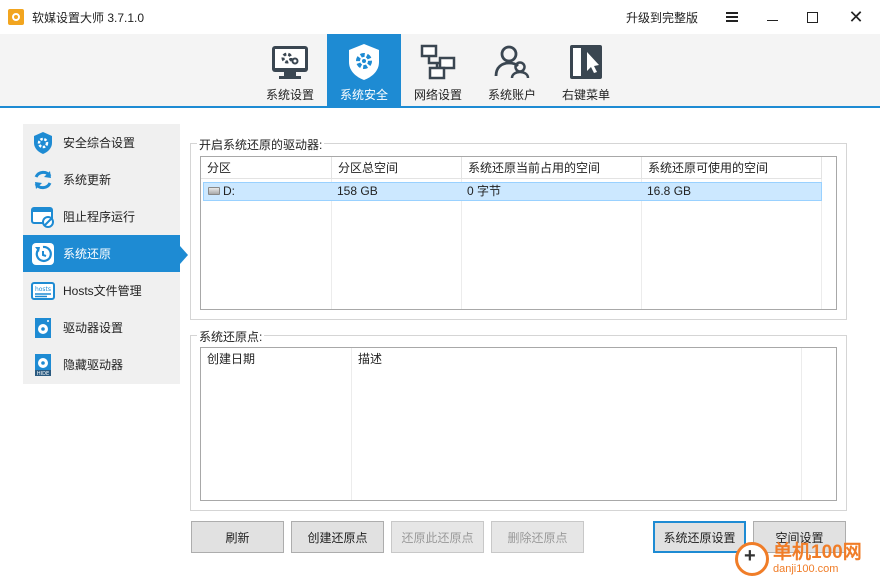  Describe the element at coordinates (669, 191) in the screenshot. I see `available-space-cell: 16.8 GB` at that location.